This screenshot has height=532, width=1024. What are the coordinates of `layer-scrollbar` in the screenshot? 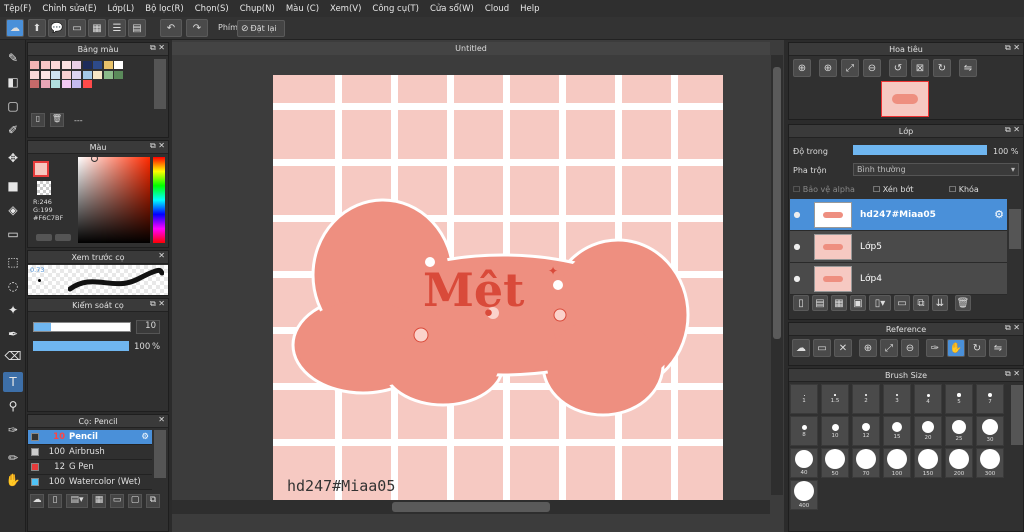 It's located at (1015, 229).